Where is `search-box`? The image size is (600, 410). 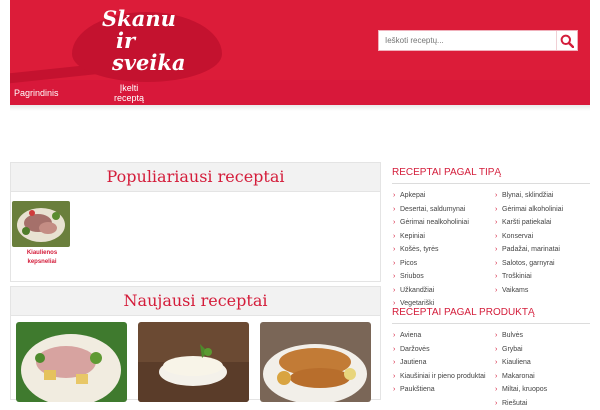 search-box is located at coordinates (478, 40).